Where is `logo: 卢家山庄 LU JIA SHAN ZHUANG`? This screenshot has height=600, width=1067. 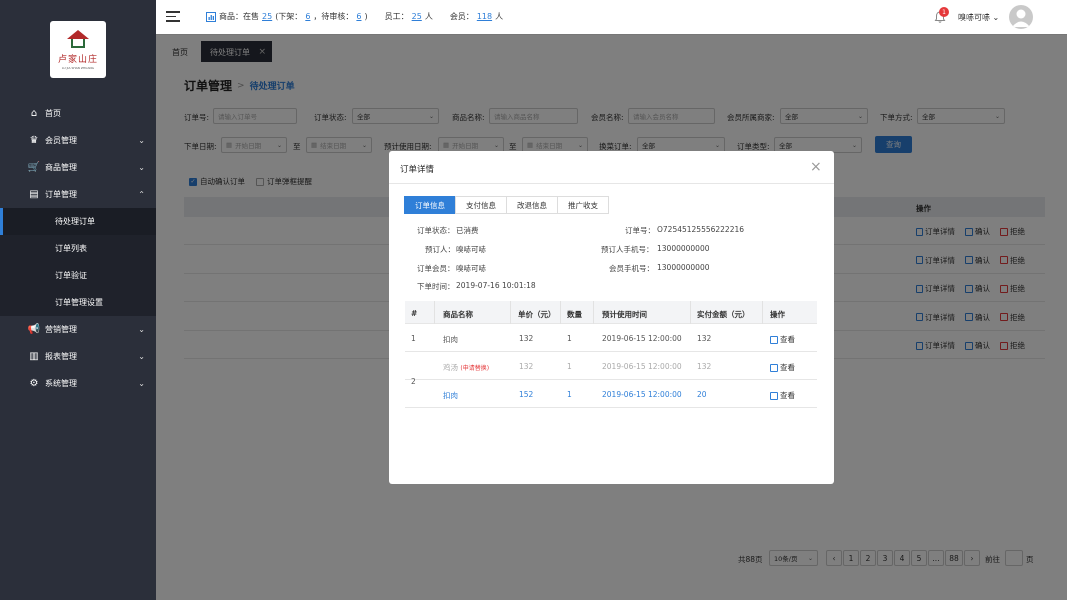 logo: 卢家山庄 LU JIA SHAN ZHUANG is located at coordinates (78, 49).